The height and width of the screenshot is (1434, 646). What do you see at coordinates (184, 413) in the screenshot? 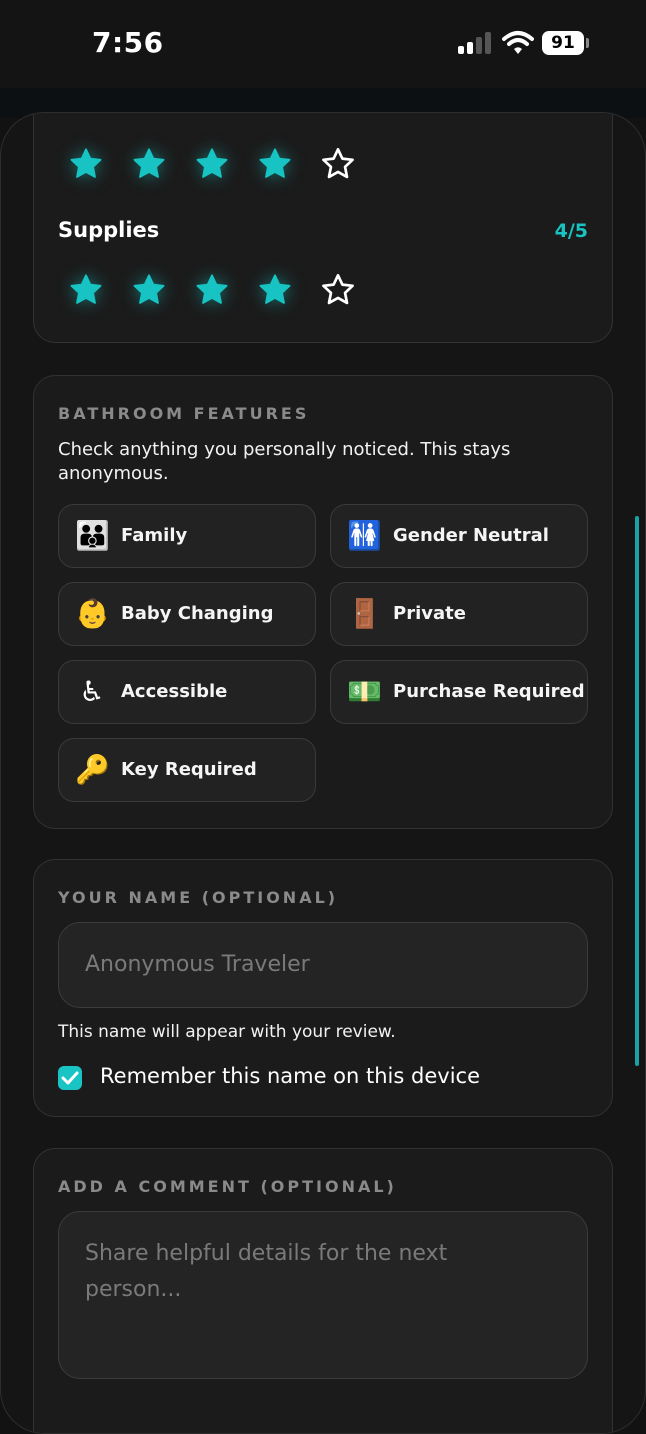
I see `features-title: BATHROOM FEATURES` at bounding box center [184, 413].